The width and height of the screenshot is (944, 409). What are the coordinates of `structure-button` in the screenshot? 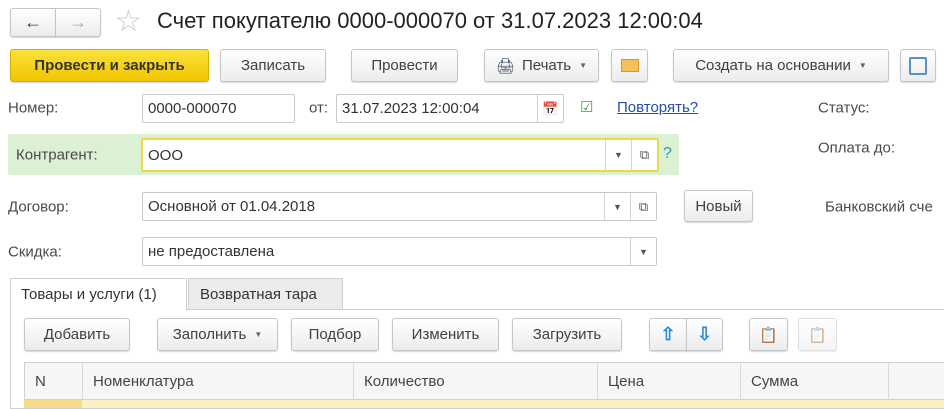 It's located at (918, 65).